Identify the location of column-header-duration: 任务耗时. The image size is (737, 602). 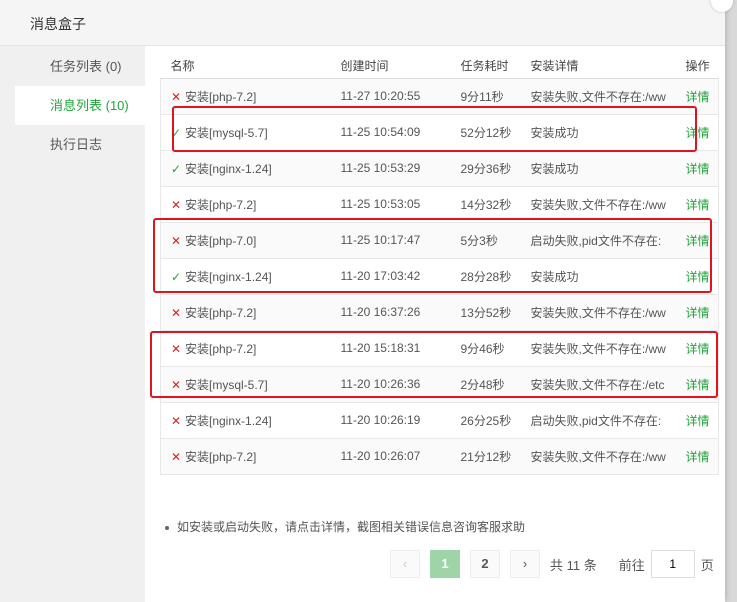
(485, 62).